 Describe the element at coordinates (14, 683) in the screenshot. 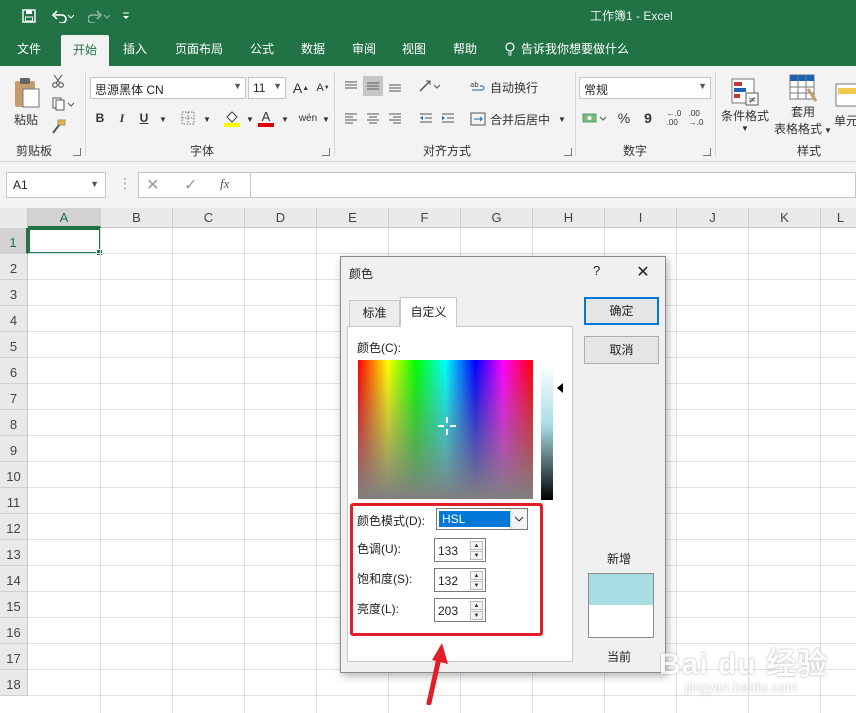

I see `row-header: 18` at that location.